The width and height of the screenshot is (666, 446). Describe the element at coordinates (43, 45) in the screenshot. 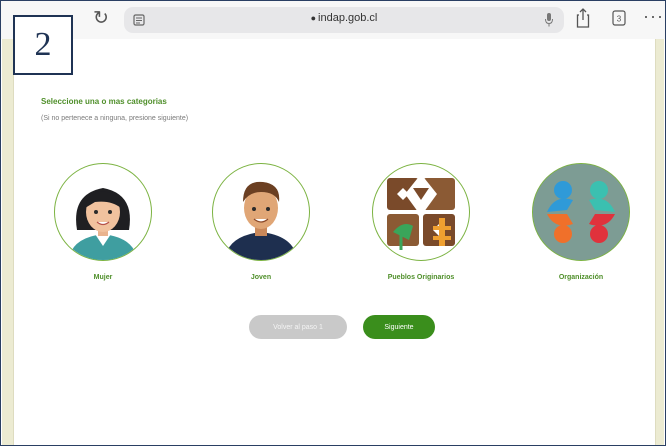

I see `step-number-badge: 2` at that location.